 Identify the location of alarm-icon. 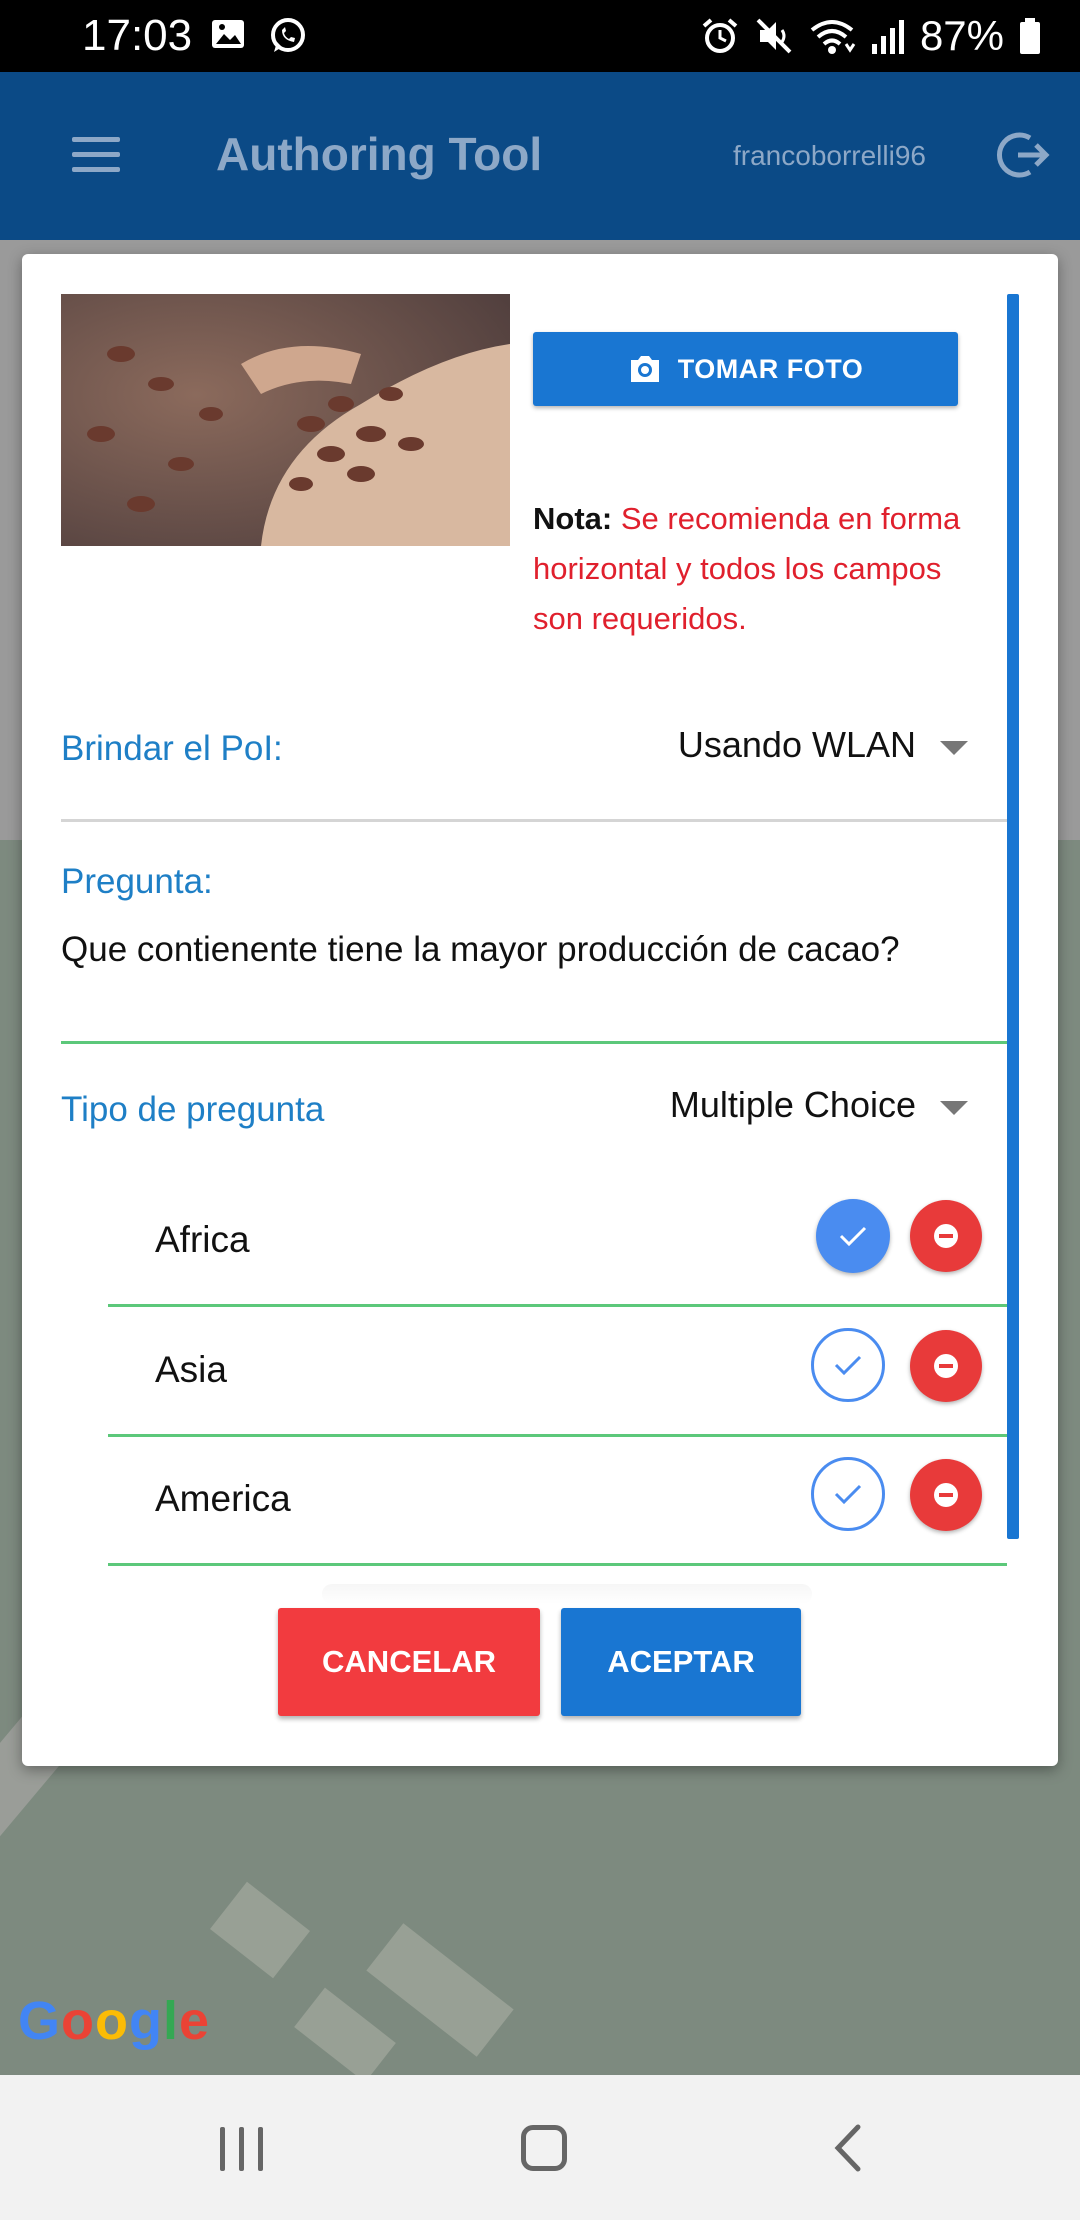
(720, 35).